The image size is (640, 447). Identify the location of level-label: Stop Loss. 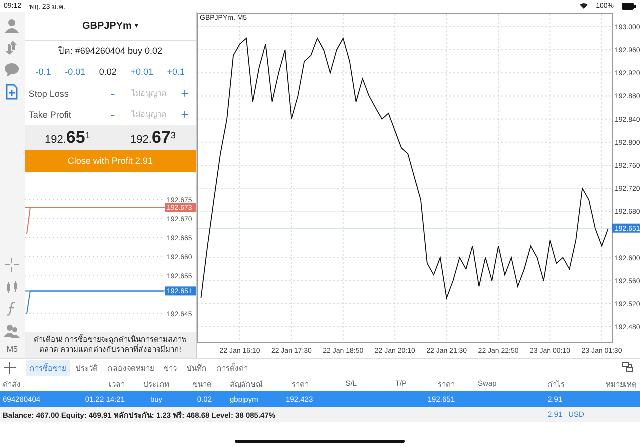
(49, 93).